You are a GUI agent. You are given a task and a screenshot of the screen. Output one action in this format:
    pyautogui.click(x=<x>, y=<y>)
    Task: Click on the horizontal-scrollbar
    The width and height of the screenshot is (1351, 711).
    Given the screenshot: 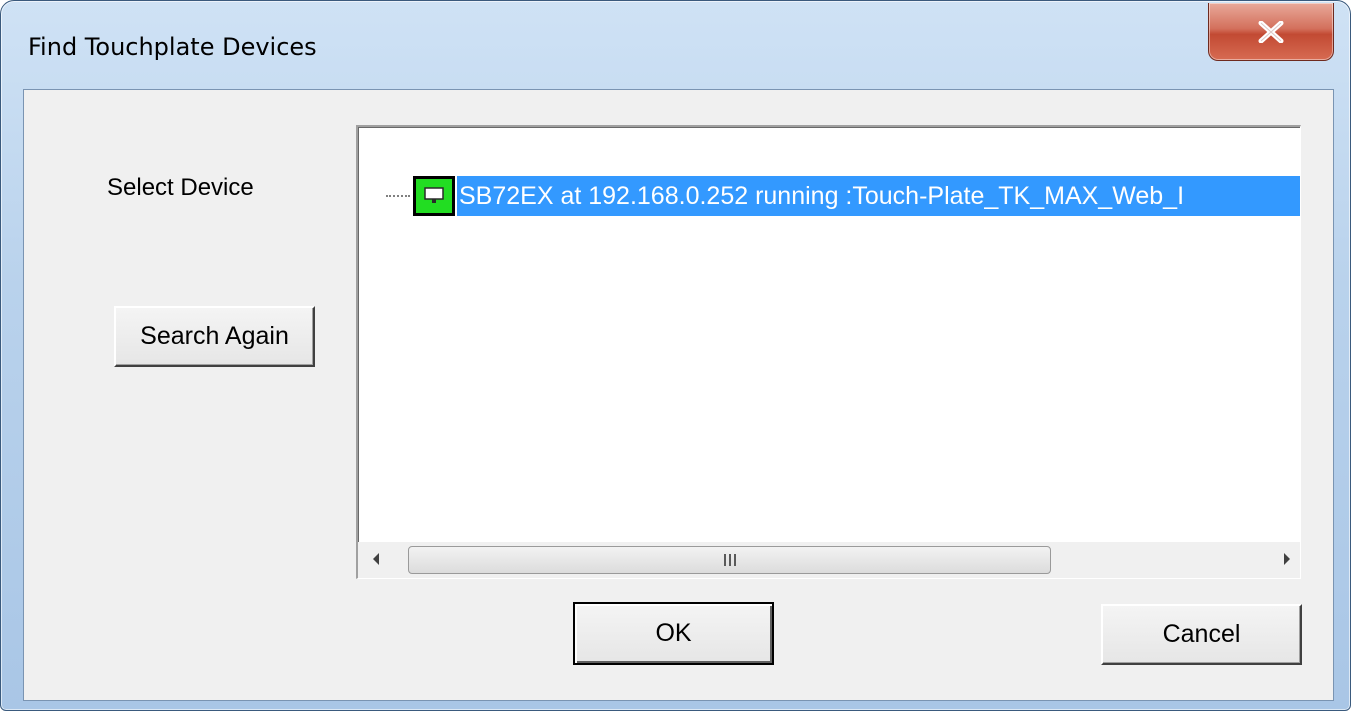 What is the action you would take?
    pyautogui.click(x=829, y=560)
    